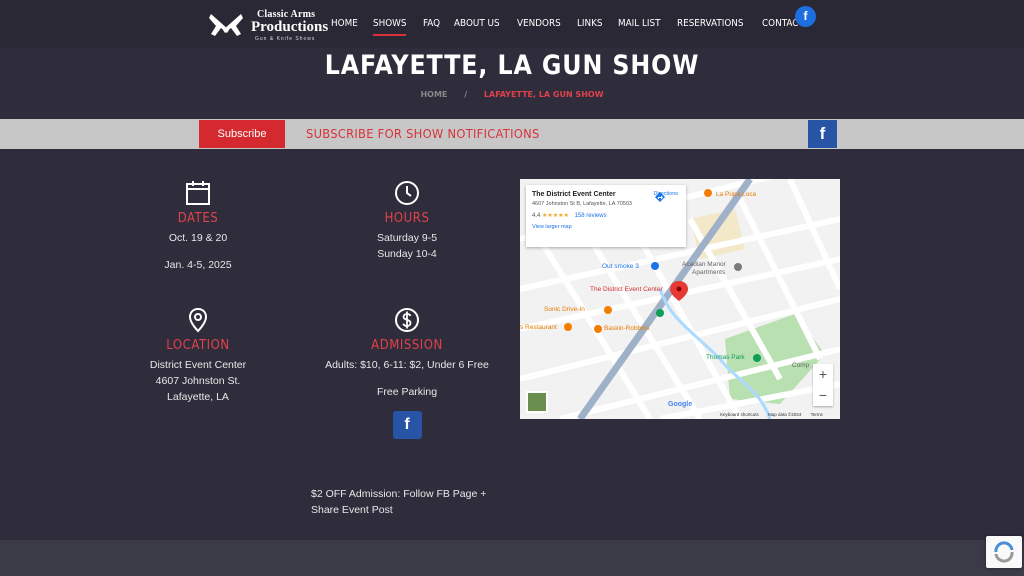 This screenshot has height=576, width=1024. What do you see at coordinates (639, 27) in the screenshot?
I see `nav-mail-list: MAIL LIST` at bounding box center [639, 27].